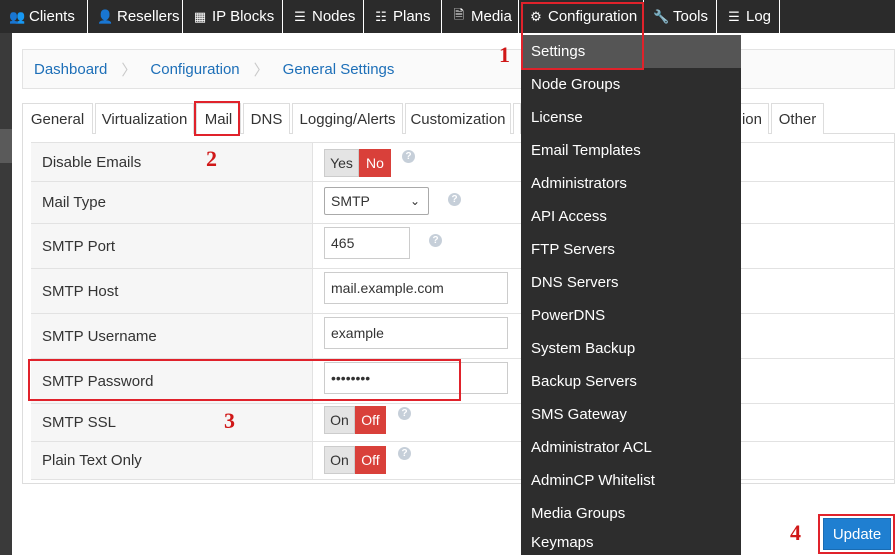 The width and height of the screenshot is (895, 555). I want to click on plain-text-label: Plain Text Only, so click(172, 460).